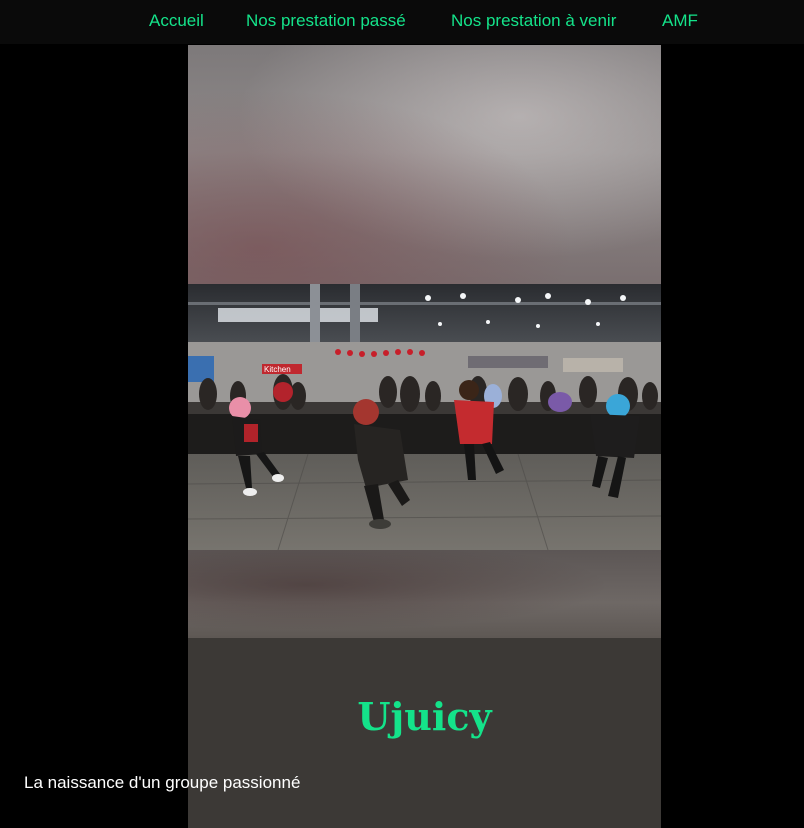 The height and width of the screenshot is (828, 804). I want to click on nav-link-prestations-a-venir: Nos prestation à venir, so click(533, 21).